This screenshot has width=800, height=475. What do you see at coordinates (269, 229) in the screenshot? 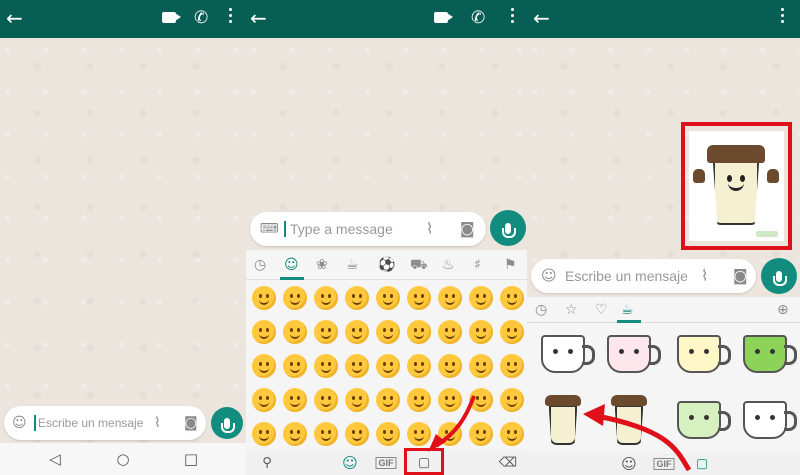
I see `keyboard-icon: ⌨` at bounding box center [269, 229].